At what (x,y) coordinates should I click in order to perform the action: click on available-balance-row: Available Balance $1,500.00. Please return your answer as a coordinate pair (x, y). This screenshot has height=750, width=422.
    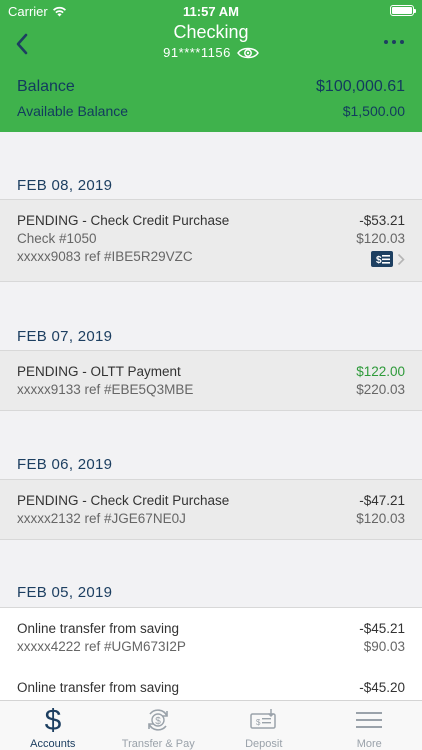
    Looking at the image, I should click on (211, 111).